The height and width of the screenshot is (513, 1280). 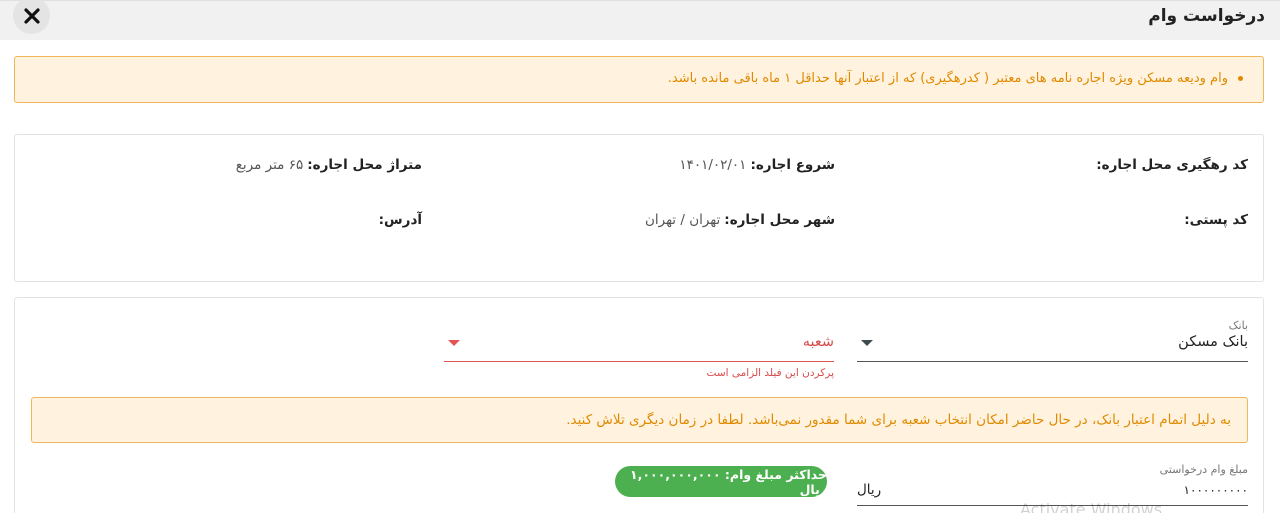 I want to click on tracking-code-label: کد رهگیری محل اجاره:, so click(x=1172, y=165).